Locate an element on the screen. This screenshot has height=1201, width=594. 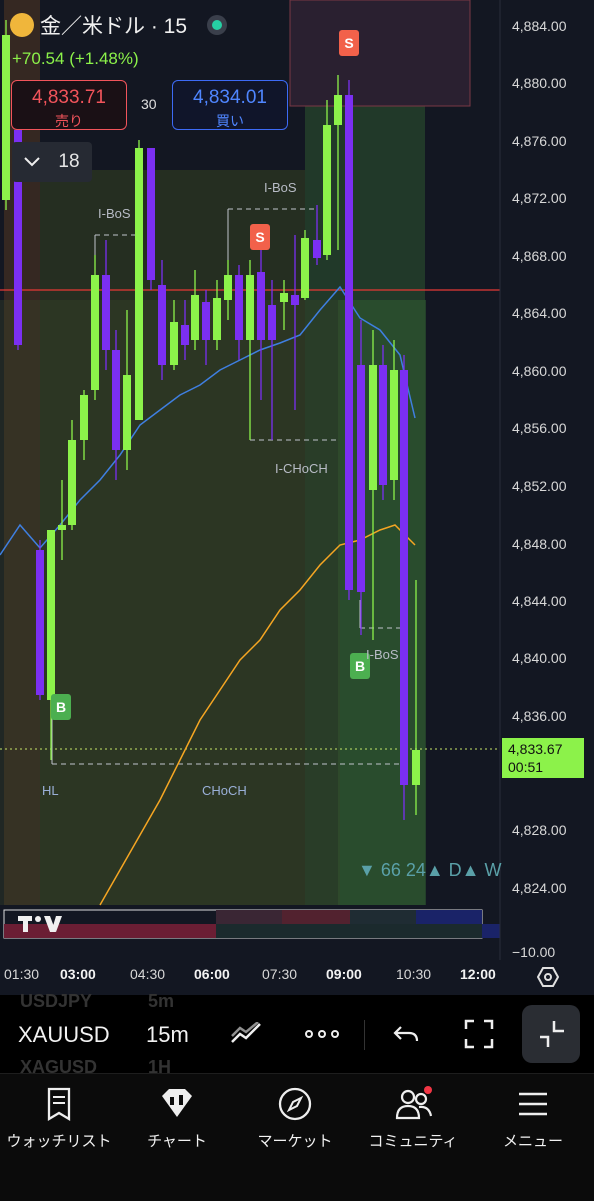
price-axis-label: 4,872.00 is located at coordinates (539, 198).